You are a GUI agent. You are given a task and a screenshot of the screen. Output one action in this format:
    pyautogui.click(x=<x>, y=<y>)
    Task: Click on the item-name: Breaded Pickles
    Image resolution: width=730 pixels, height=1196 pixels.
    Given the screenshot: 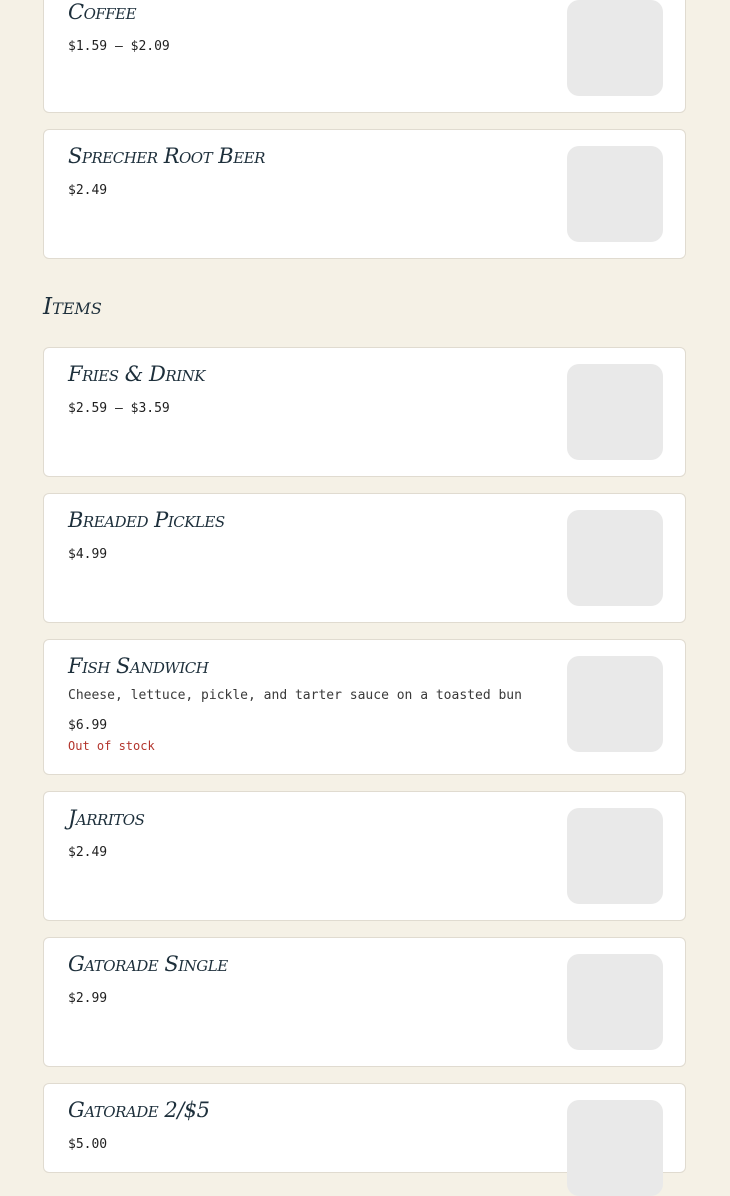 What is the action you would take?
    pyautogui.click(x=146, y=520)
    